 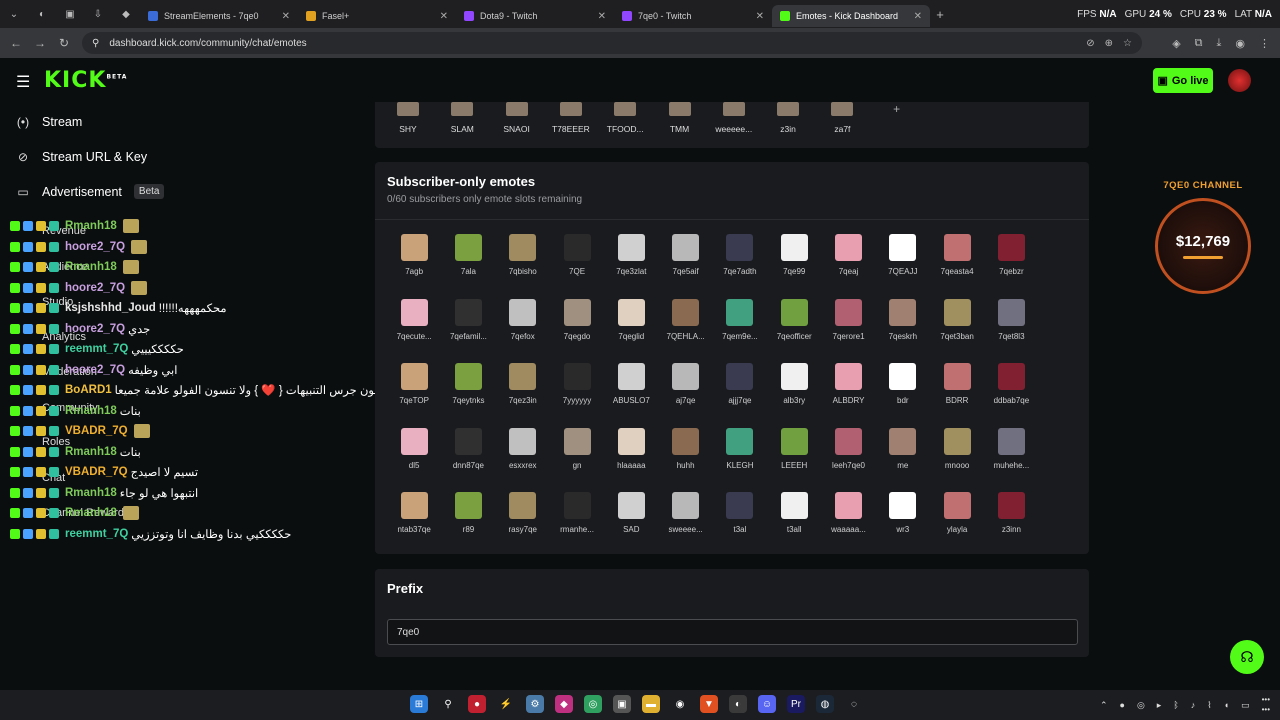 I want to click on subscriber-emote: t3al, so click(x=740, y=522).